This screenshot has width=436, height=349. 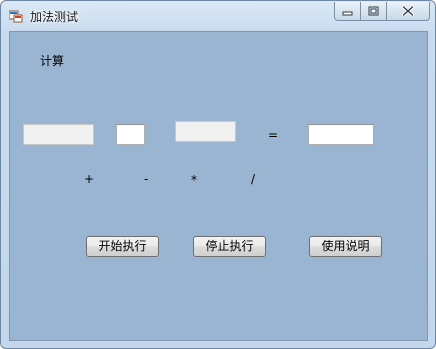 I want to click on window-title: 加法测试, so click(x=54, y=17).